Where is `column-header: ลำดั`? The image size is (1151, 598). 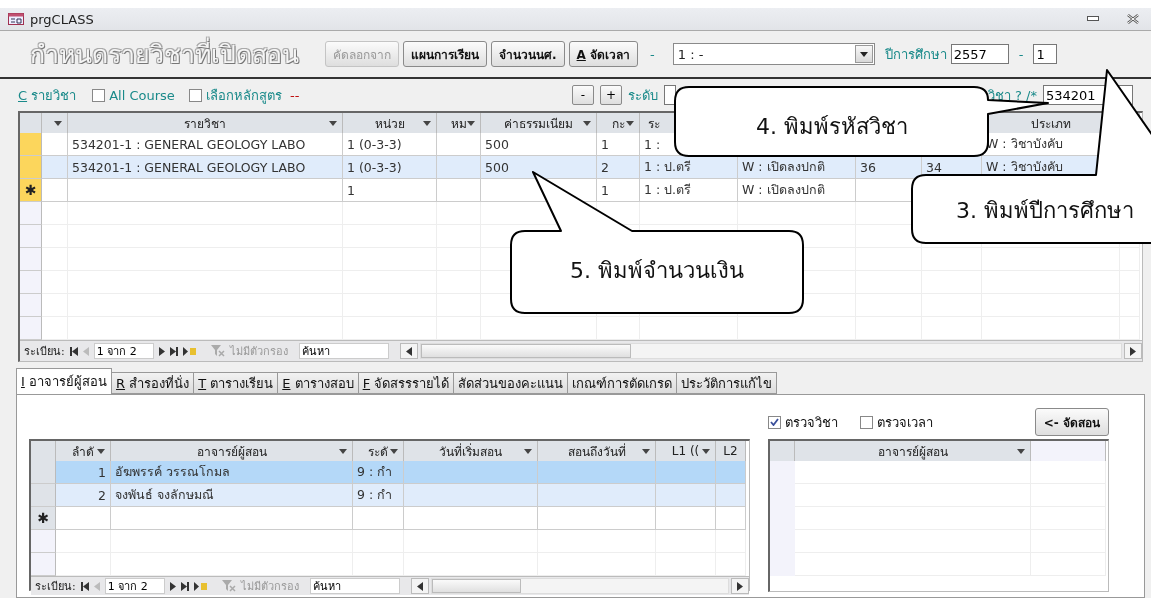
column-header: ลำดั is located at coordinates (83, 451).